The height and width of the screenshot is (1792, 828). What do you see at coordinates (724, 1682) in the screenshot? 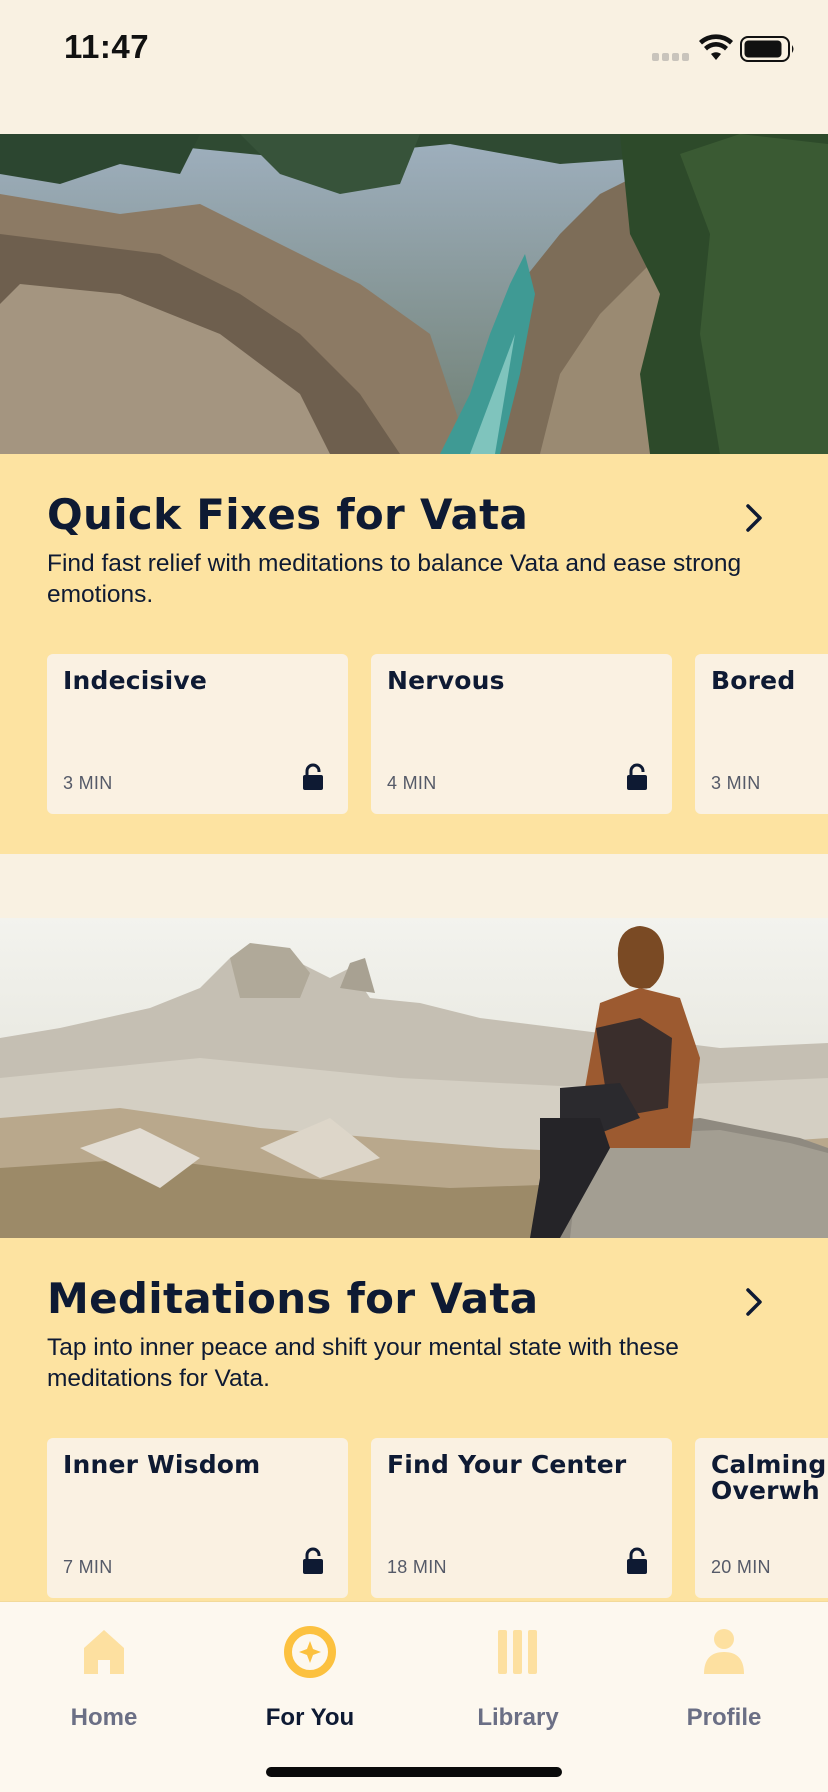
I see `tab-profile: Profile` at bounding box center [724, 1682].